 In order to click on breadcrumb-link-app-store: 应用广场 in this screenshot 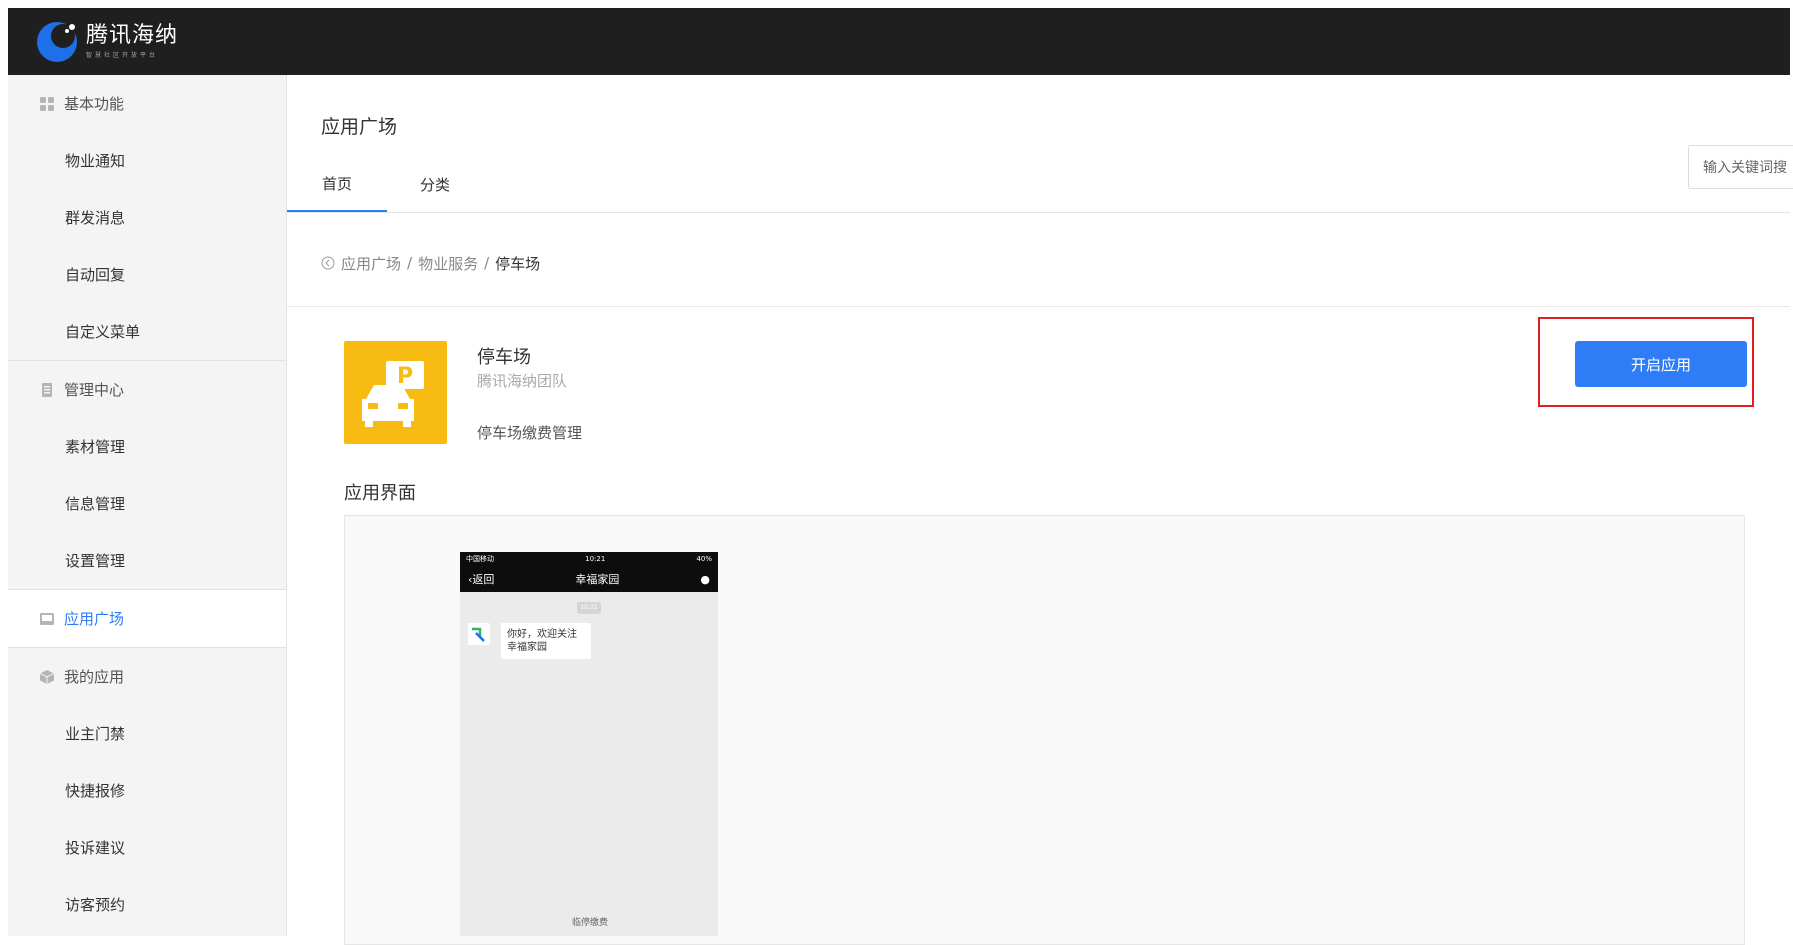, I will do `click(371, 263)`.